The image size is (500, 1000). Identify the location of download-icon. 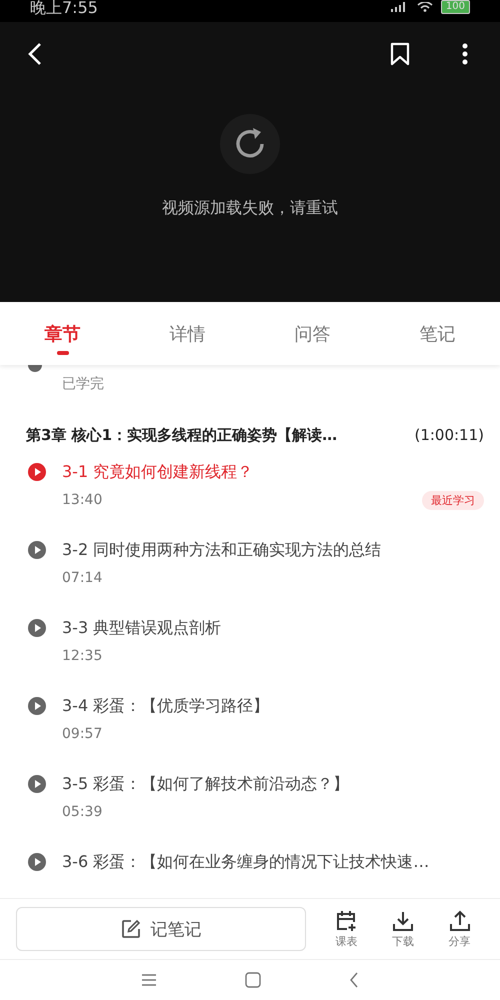
(403, 921).